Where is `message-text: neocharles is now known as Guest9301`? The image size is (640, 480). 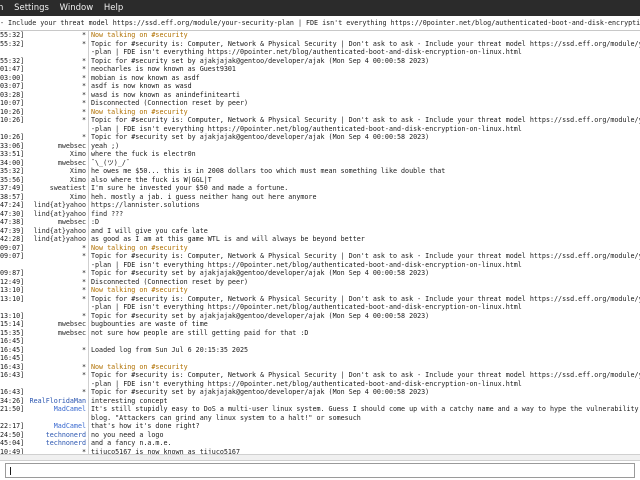 message-text: neocharles is now known as Guest9301 is located at coordinates (163, 69).